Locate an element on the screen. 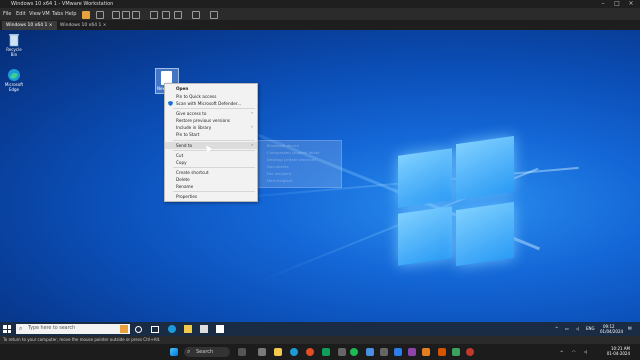 Image resolution: width=640 pixels, height=360 pixels. menu-vm: VM is located at coordinates (46, 14).